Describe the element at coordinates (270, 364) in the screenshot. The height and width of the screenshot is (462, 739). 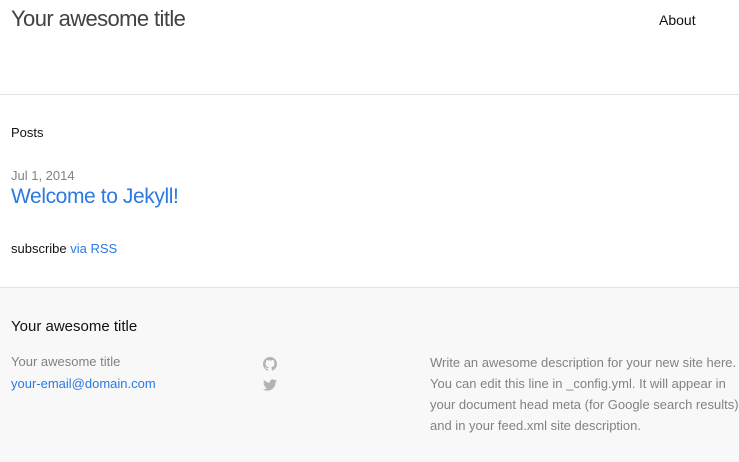
I see `github-icon` at that location.